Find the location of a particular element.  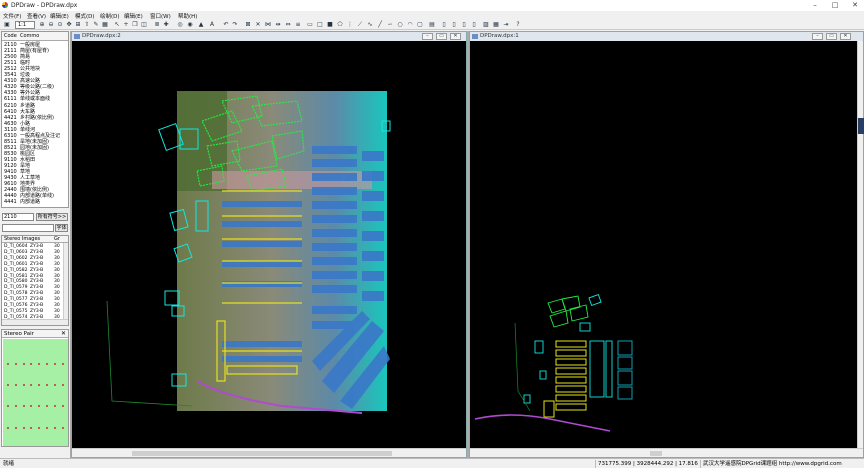

target-icon: ◎ is located at coordinates (180, 25).